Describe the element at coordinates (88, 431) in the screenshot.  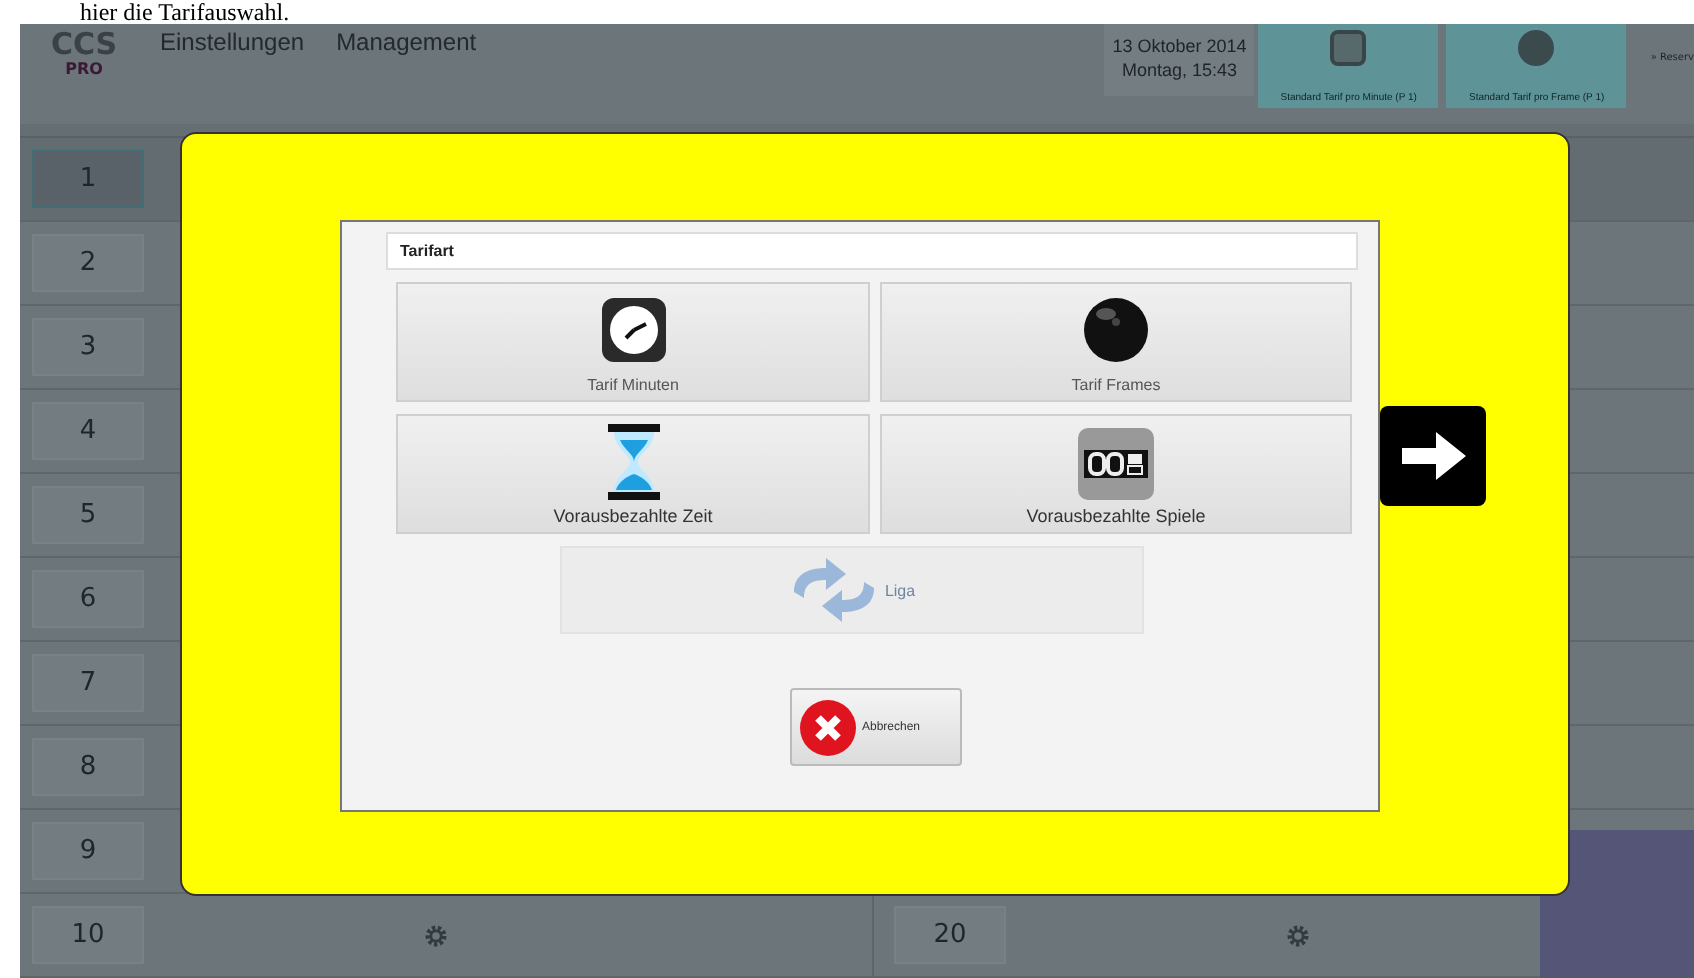
I see `lane-button: 4` at that location.